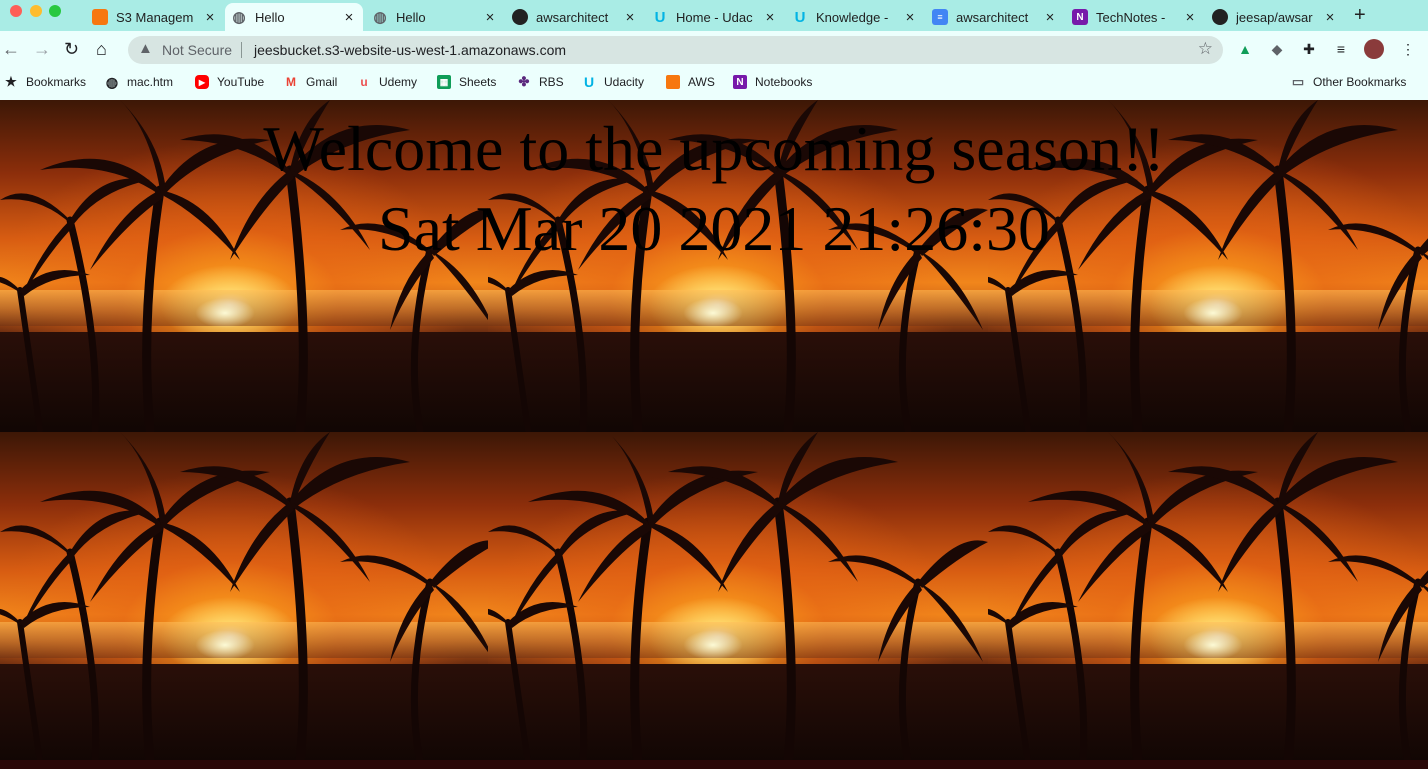 The width and height of the screenshot is (1428, 769). What do you see at coordinates (139, 81) in the screenshot?
I see `bookmark-mac-htm: ◍ mac.htm` at bounding box center [139, 81].